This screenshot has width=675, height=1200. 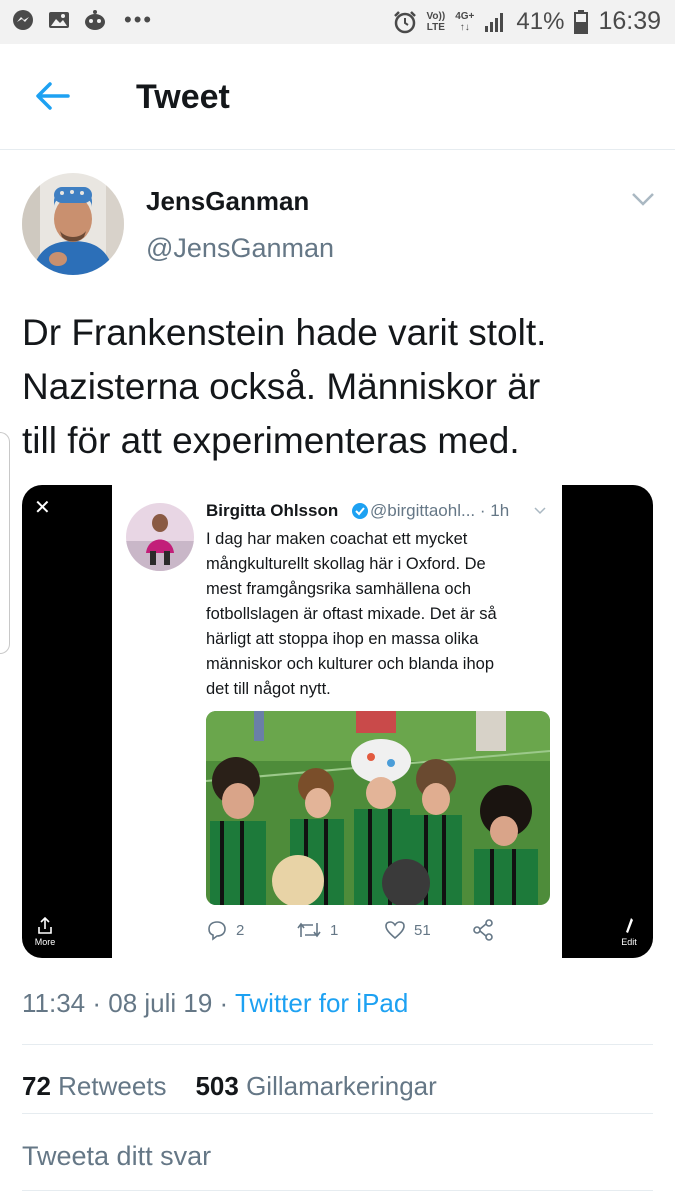 What do you see at coordinates (339, 589) in the screenshot?
I see `embedded-text-line: mest framgångsrika samhällena och` at bounding box center [339, 589].